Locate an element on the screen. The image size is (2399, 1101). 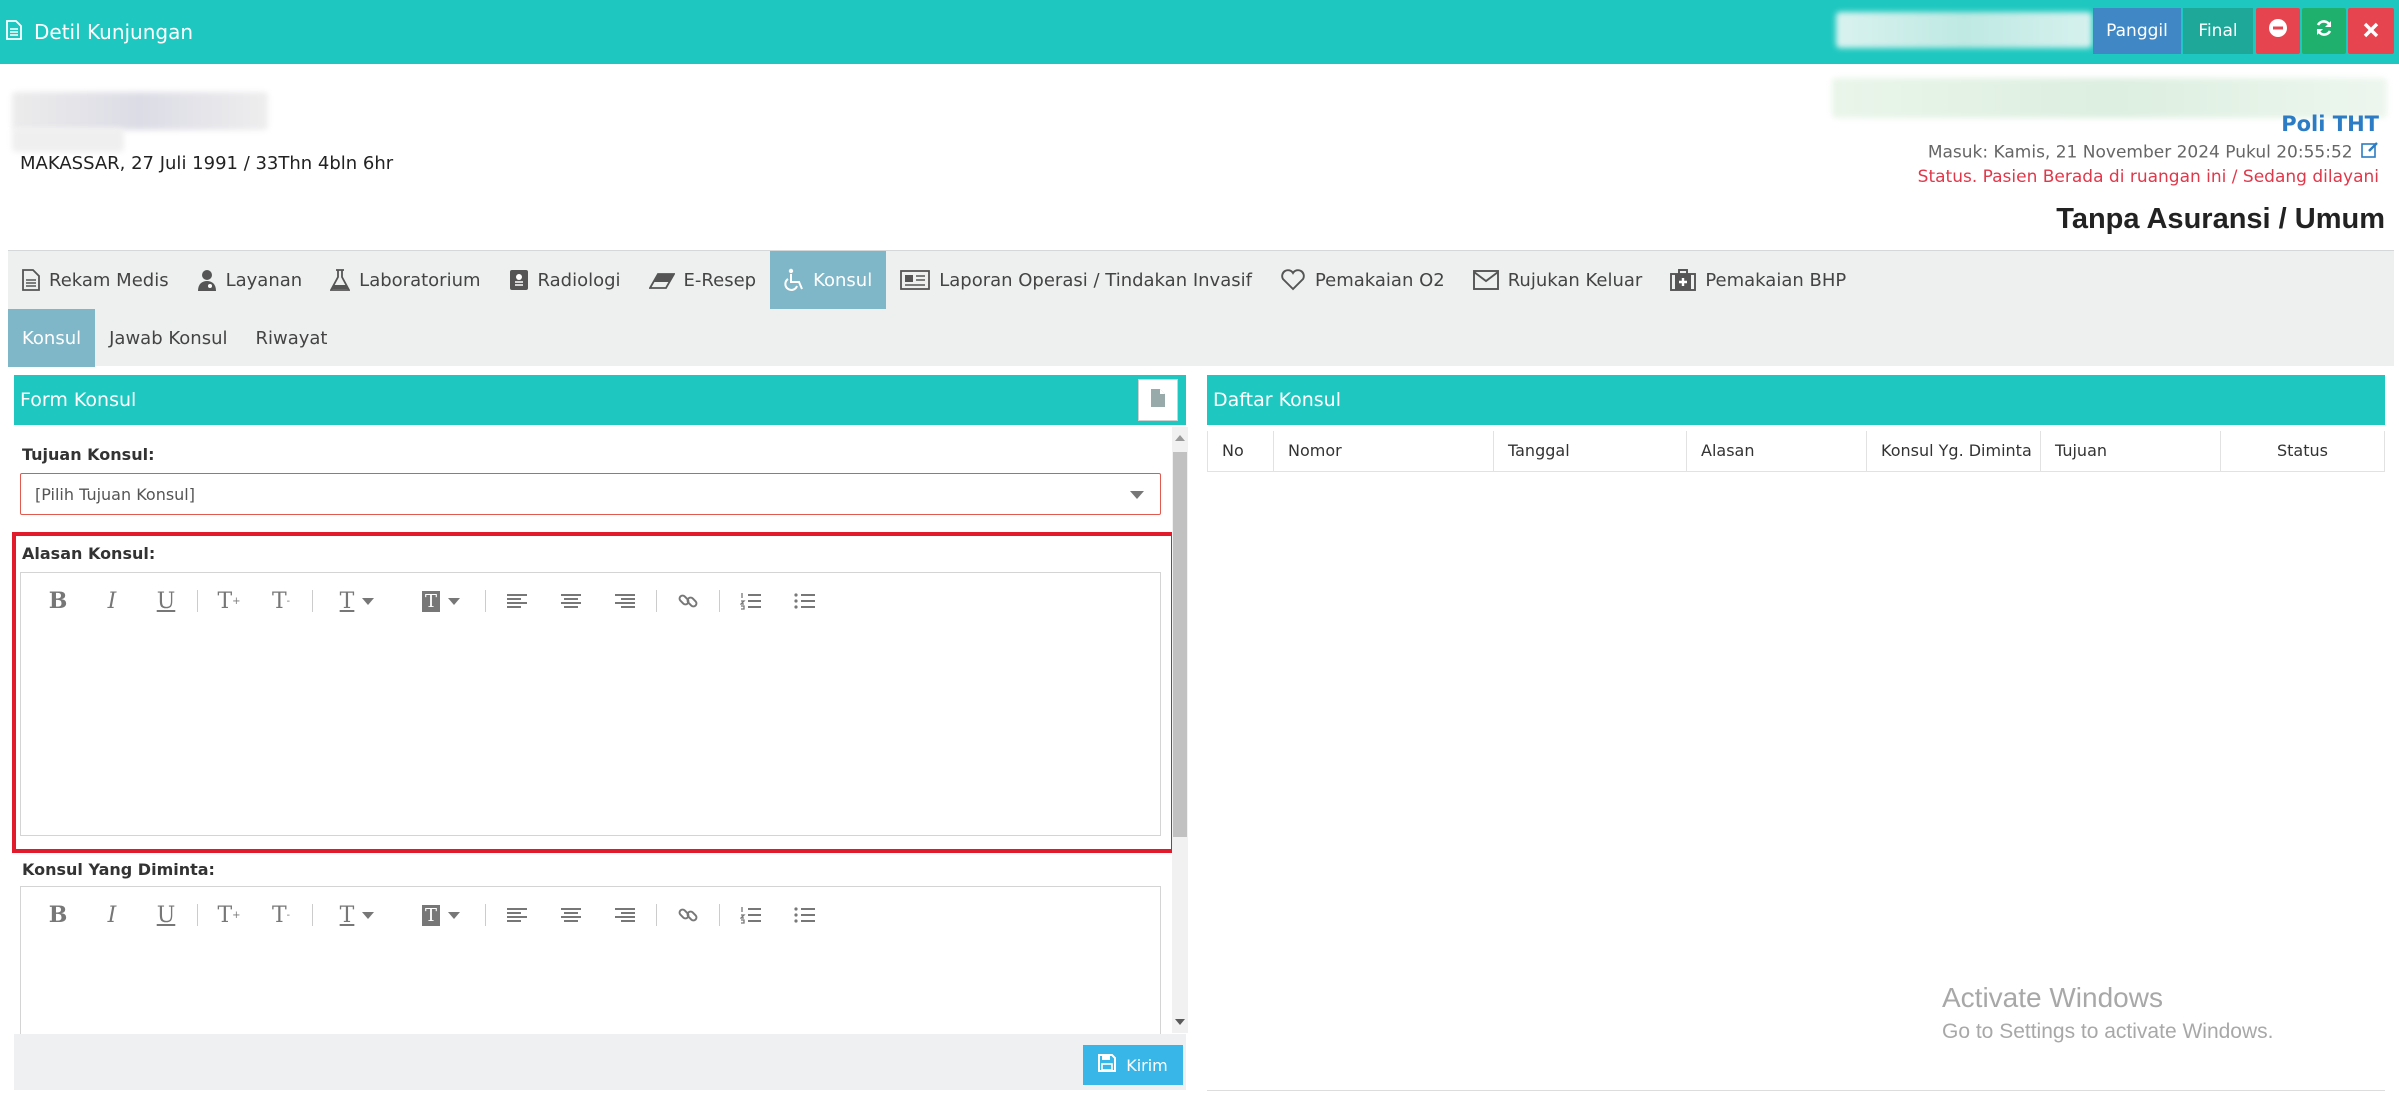
tab-rujukan-keluar: Rujukan Keluar is located at coordinates (1558, 280).